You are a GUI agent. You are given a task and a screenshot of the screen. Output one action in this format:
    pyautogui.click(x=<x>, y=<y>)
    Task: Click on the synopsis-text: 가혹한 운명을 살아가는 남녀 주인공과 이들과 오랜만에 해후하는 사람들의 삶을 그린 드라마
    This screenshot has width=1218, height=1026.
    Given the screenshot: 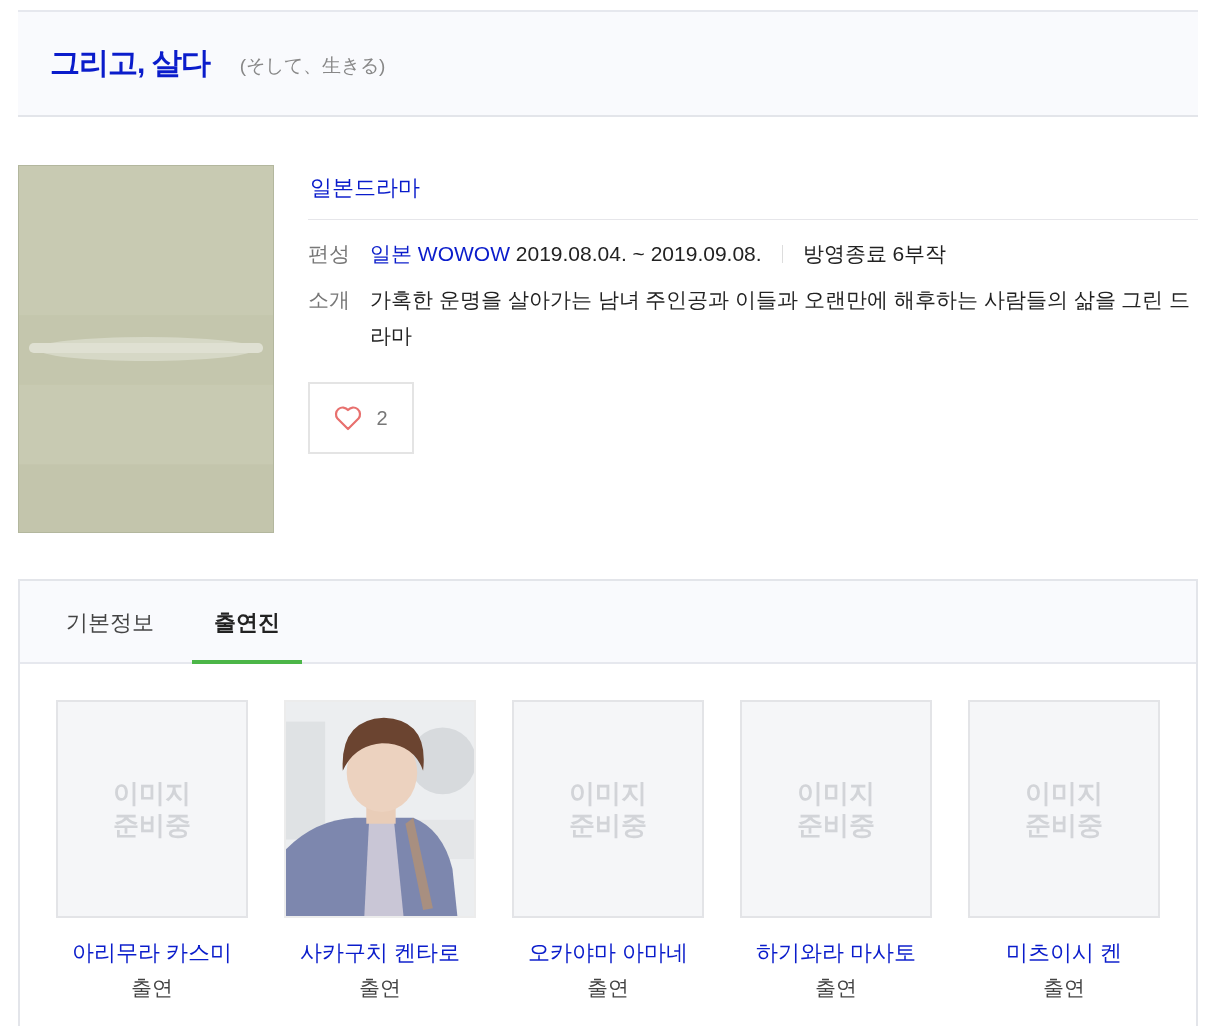 What is the action you would take?
    pyautogui.click(x=781, y=318)
    